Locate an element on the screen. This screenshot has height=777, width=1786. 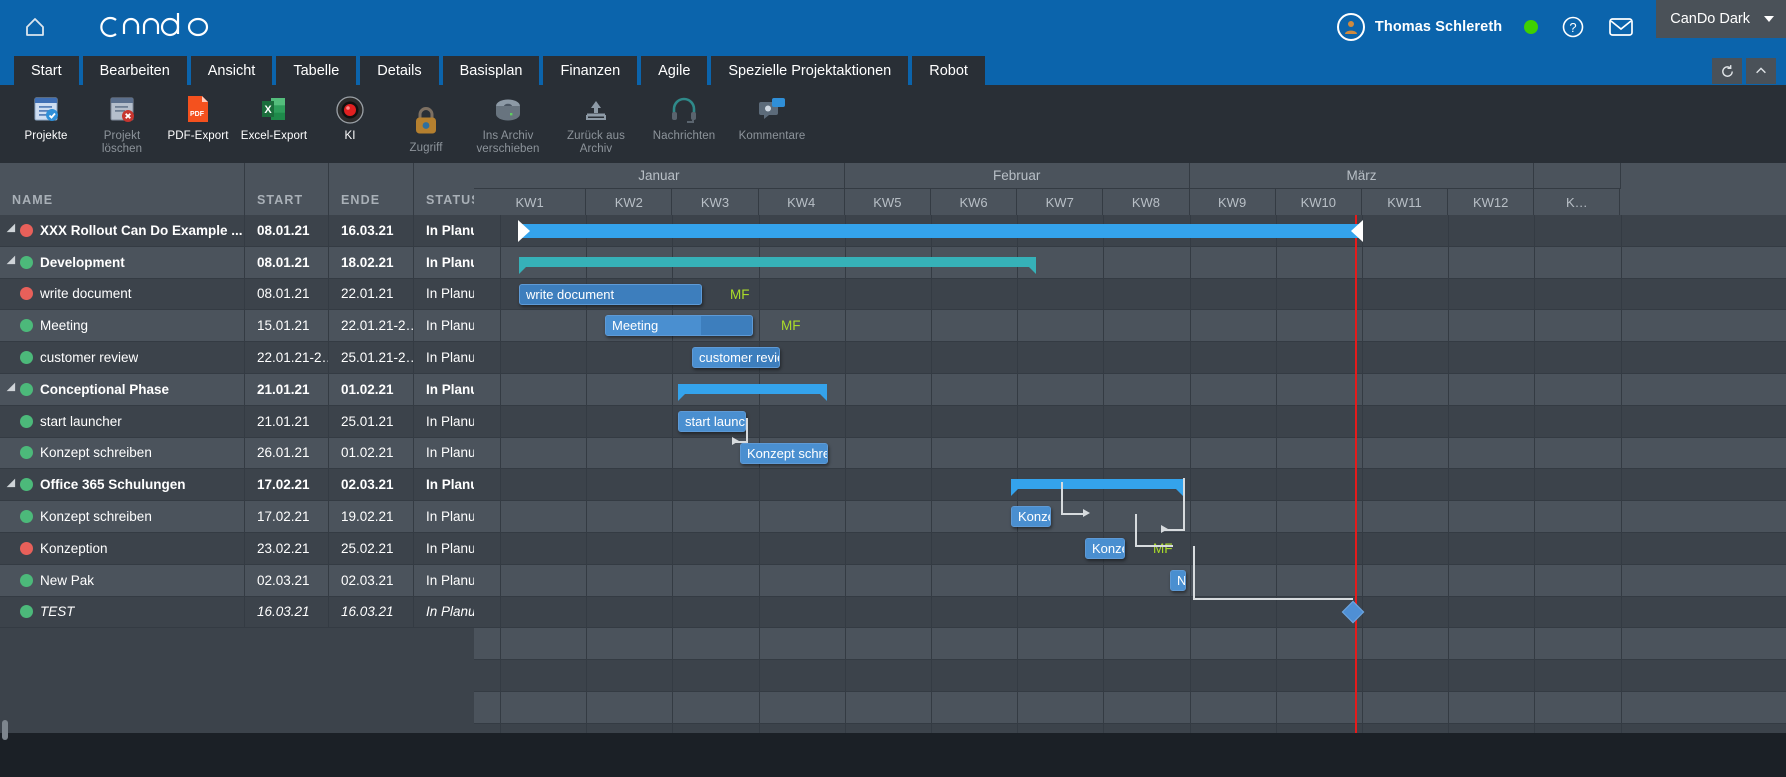
bottom-strip is located at coordinates (893, 755).